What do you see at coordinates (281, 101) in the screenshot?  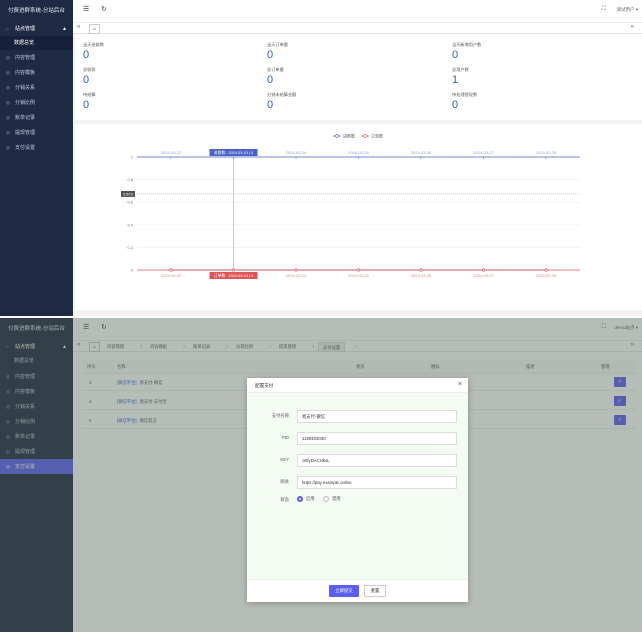 I see `stat-card: 分销未结算金额 0` at bounding box center [281, 101].